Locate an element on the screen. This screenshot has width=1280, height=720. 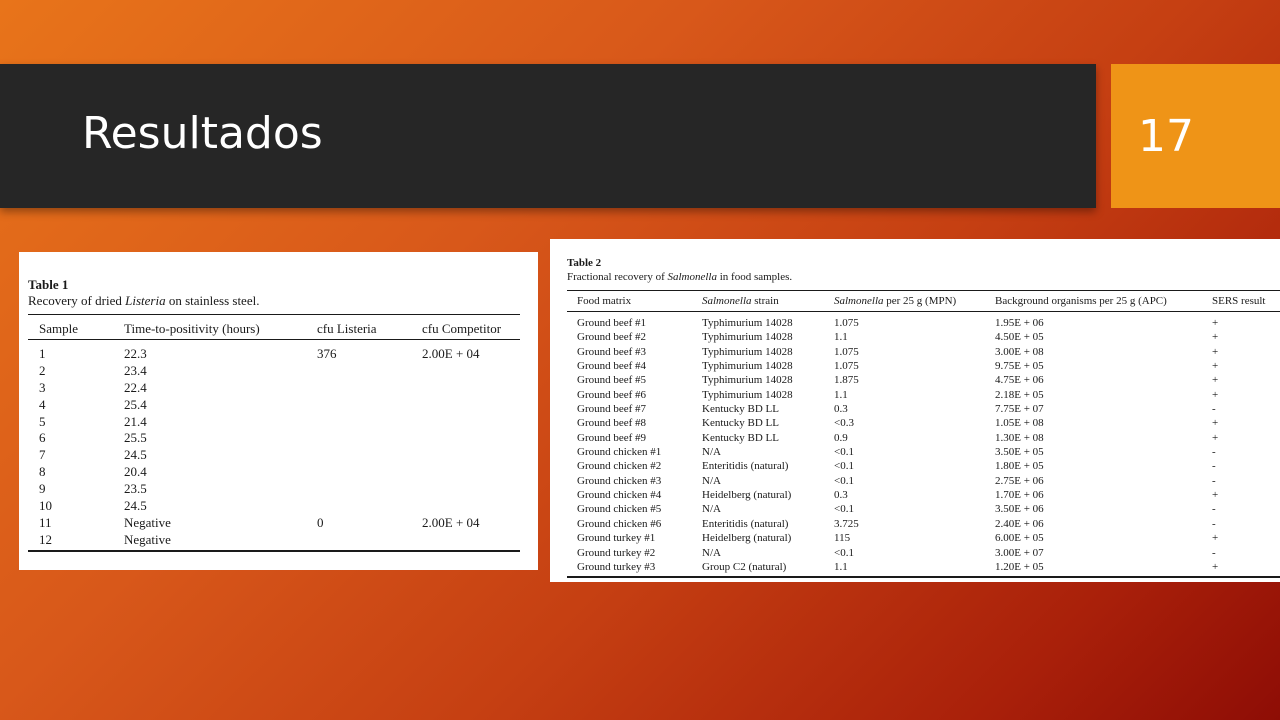
table1-bottom-rule is located at coordinates (274, 551).